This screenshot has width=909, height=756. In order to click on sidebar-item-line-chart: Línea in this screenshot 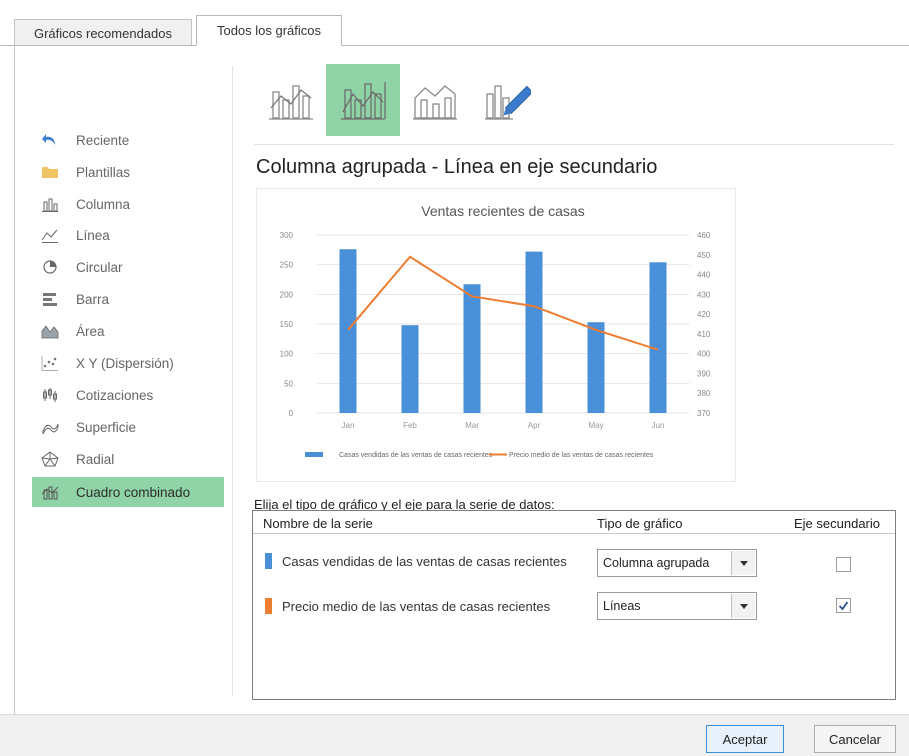, I will do `click(128, 235)`.